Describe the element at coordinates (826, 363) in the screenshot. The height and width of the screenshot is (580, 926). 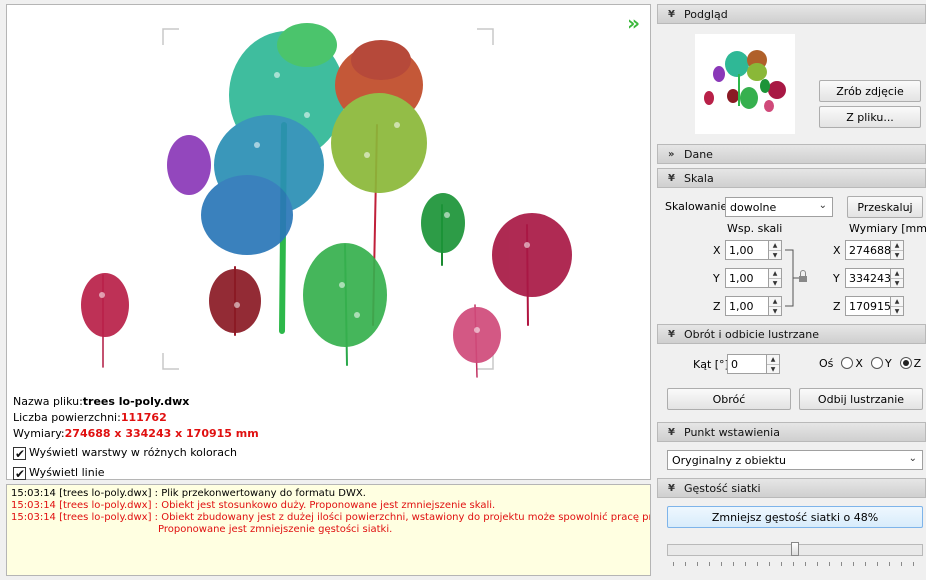
I see `axis-label: Oś` at that location.